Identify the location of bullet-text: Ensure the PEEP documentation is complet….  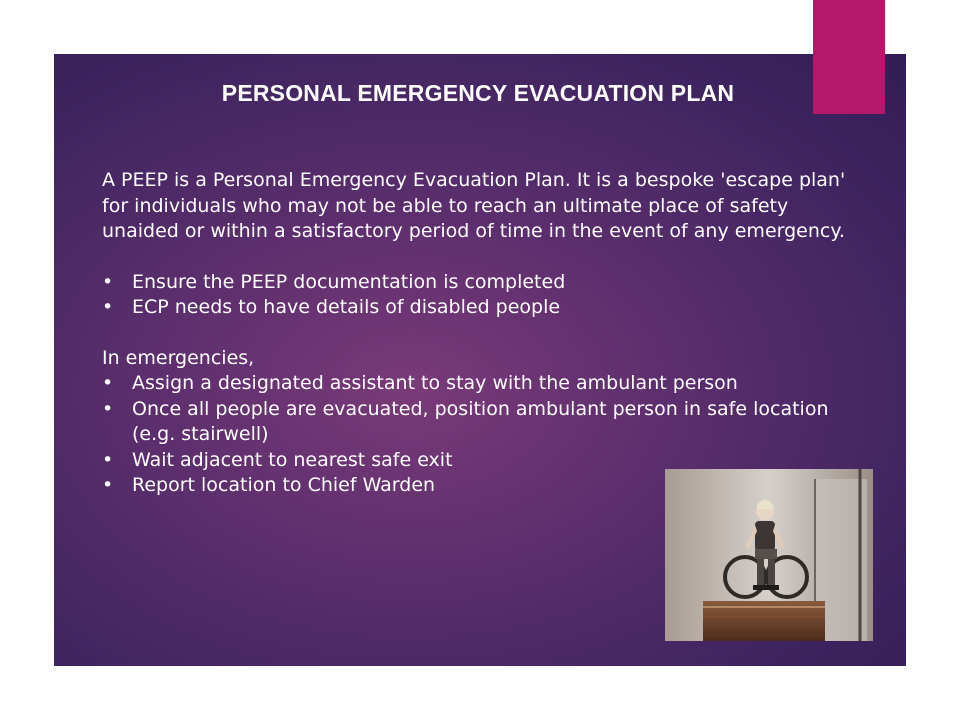
(349, 281).